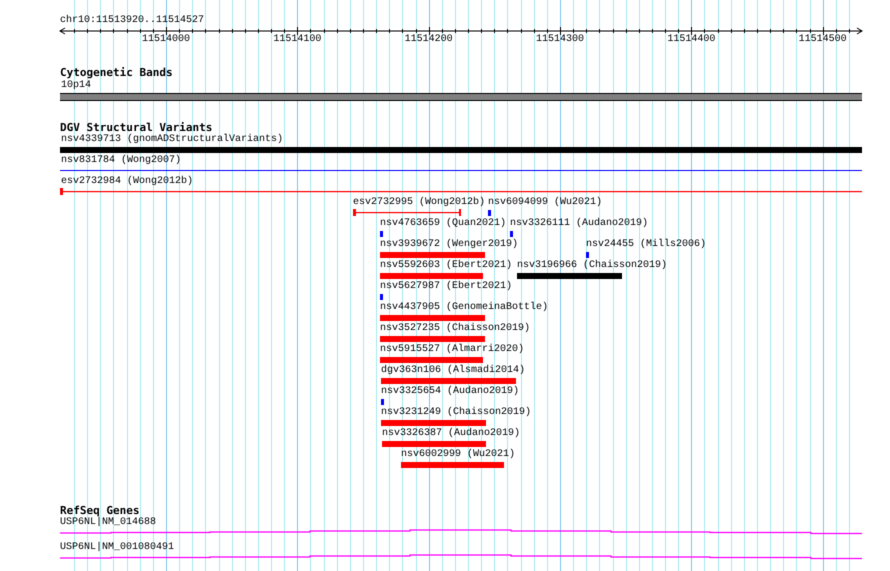 The height and width of the screenshot is (571, 890). Describe the element at coordinates (116, 73) in the screenshot. I see `track-title: Cytogenetic Bands` at that location.